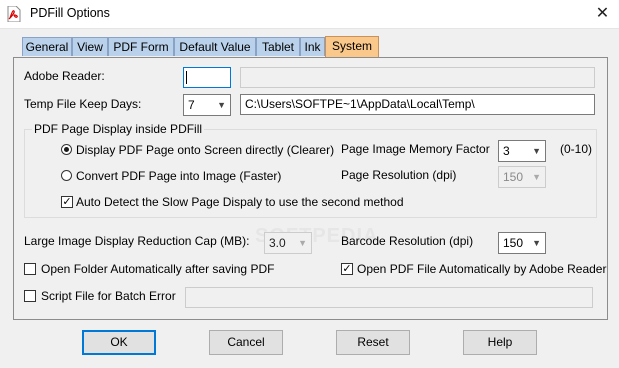 This screenshot has width=619, height=368. What do you see at coordinates (417, 104) in the screenshot?
I see `temp-path-field: C:\Users\SOFTPE~1\AppData\Local\Temp\` at bounding box center [417, 104].